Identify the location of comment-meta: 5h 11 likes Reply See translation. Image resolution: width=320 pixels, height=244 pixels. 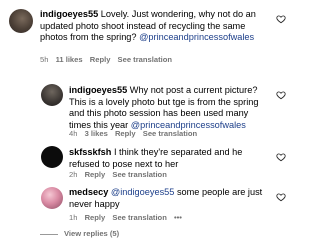
(108, 59).